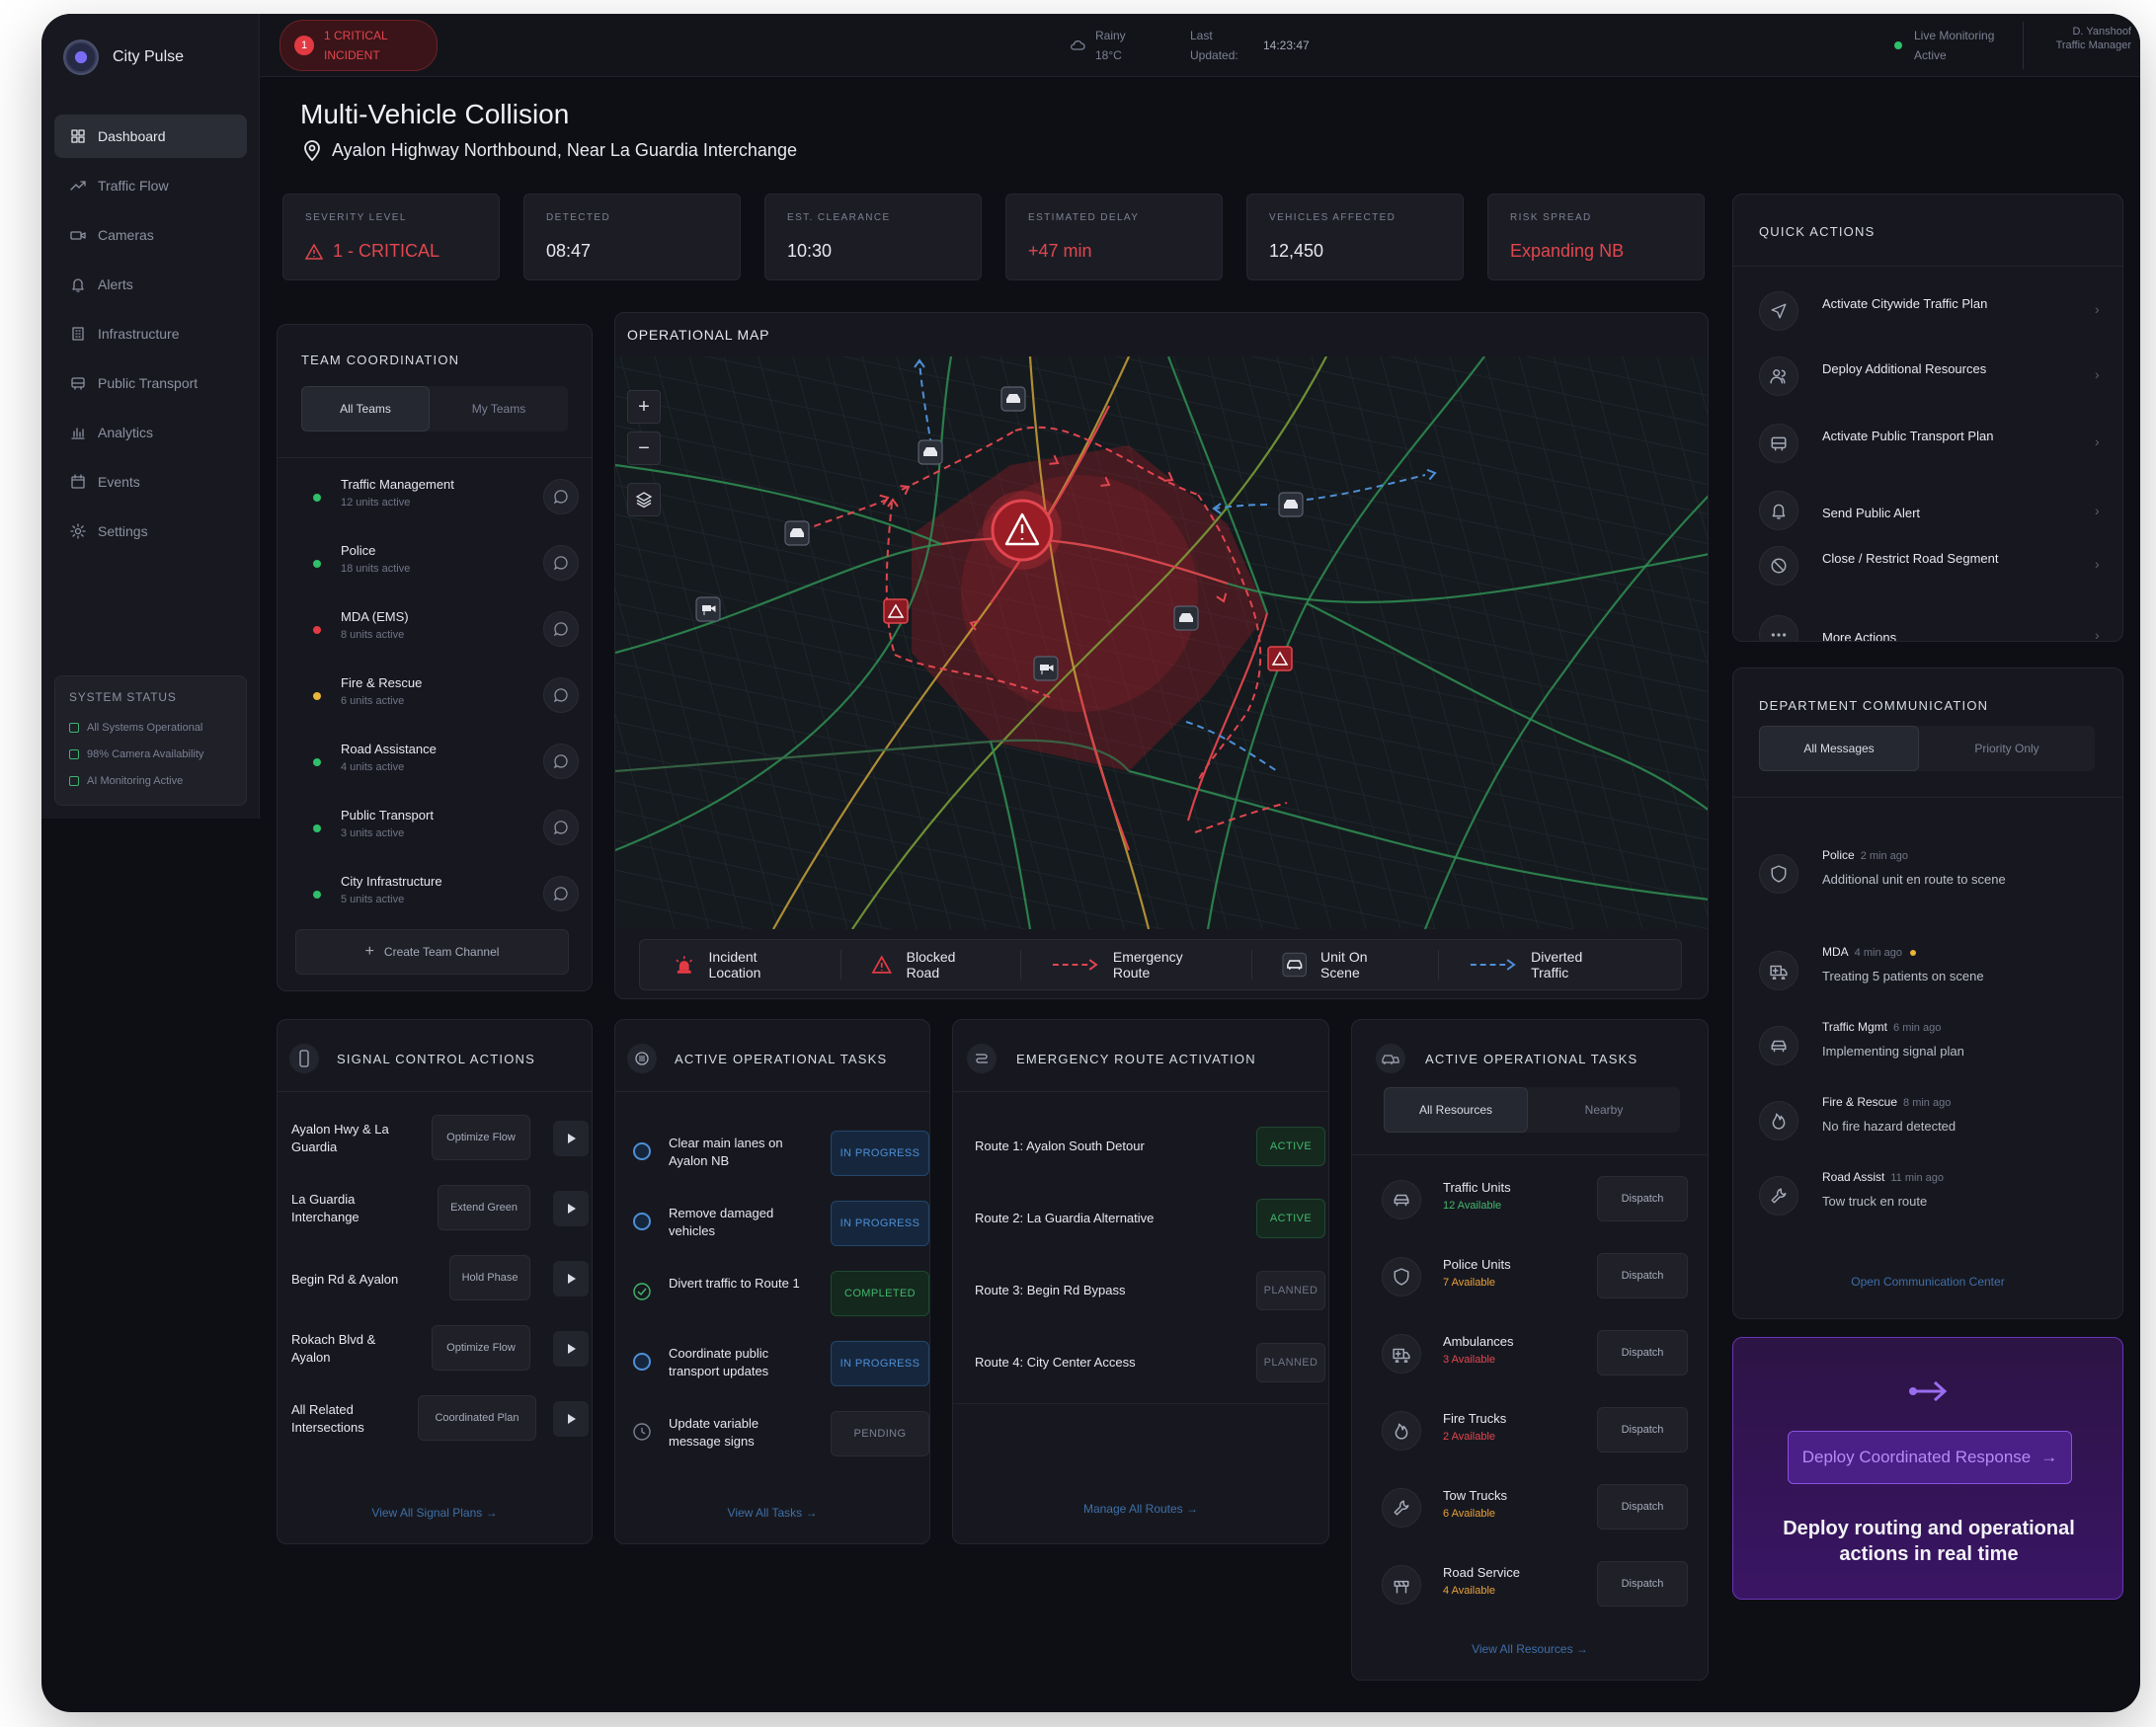 This screenshot has width=2156, height=1727. Describe the element at coordinates (1150, 1148) in the screenshot. I see `route-row: Route 1: Ayalon South Detour ACTIVE` at that location.